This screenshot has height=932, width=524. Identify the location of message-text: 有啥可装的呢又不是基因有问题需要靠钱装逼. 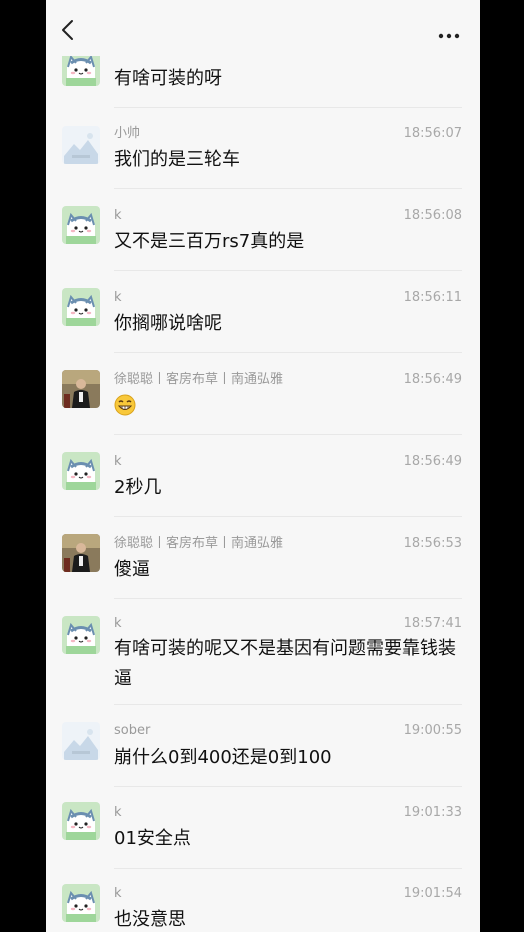
(285, 663).